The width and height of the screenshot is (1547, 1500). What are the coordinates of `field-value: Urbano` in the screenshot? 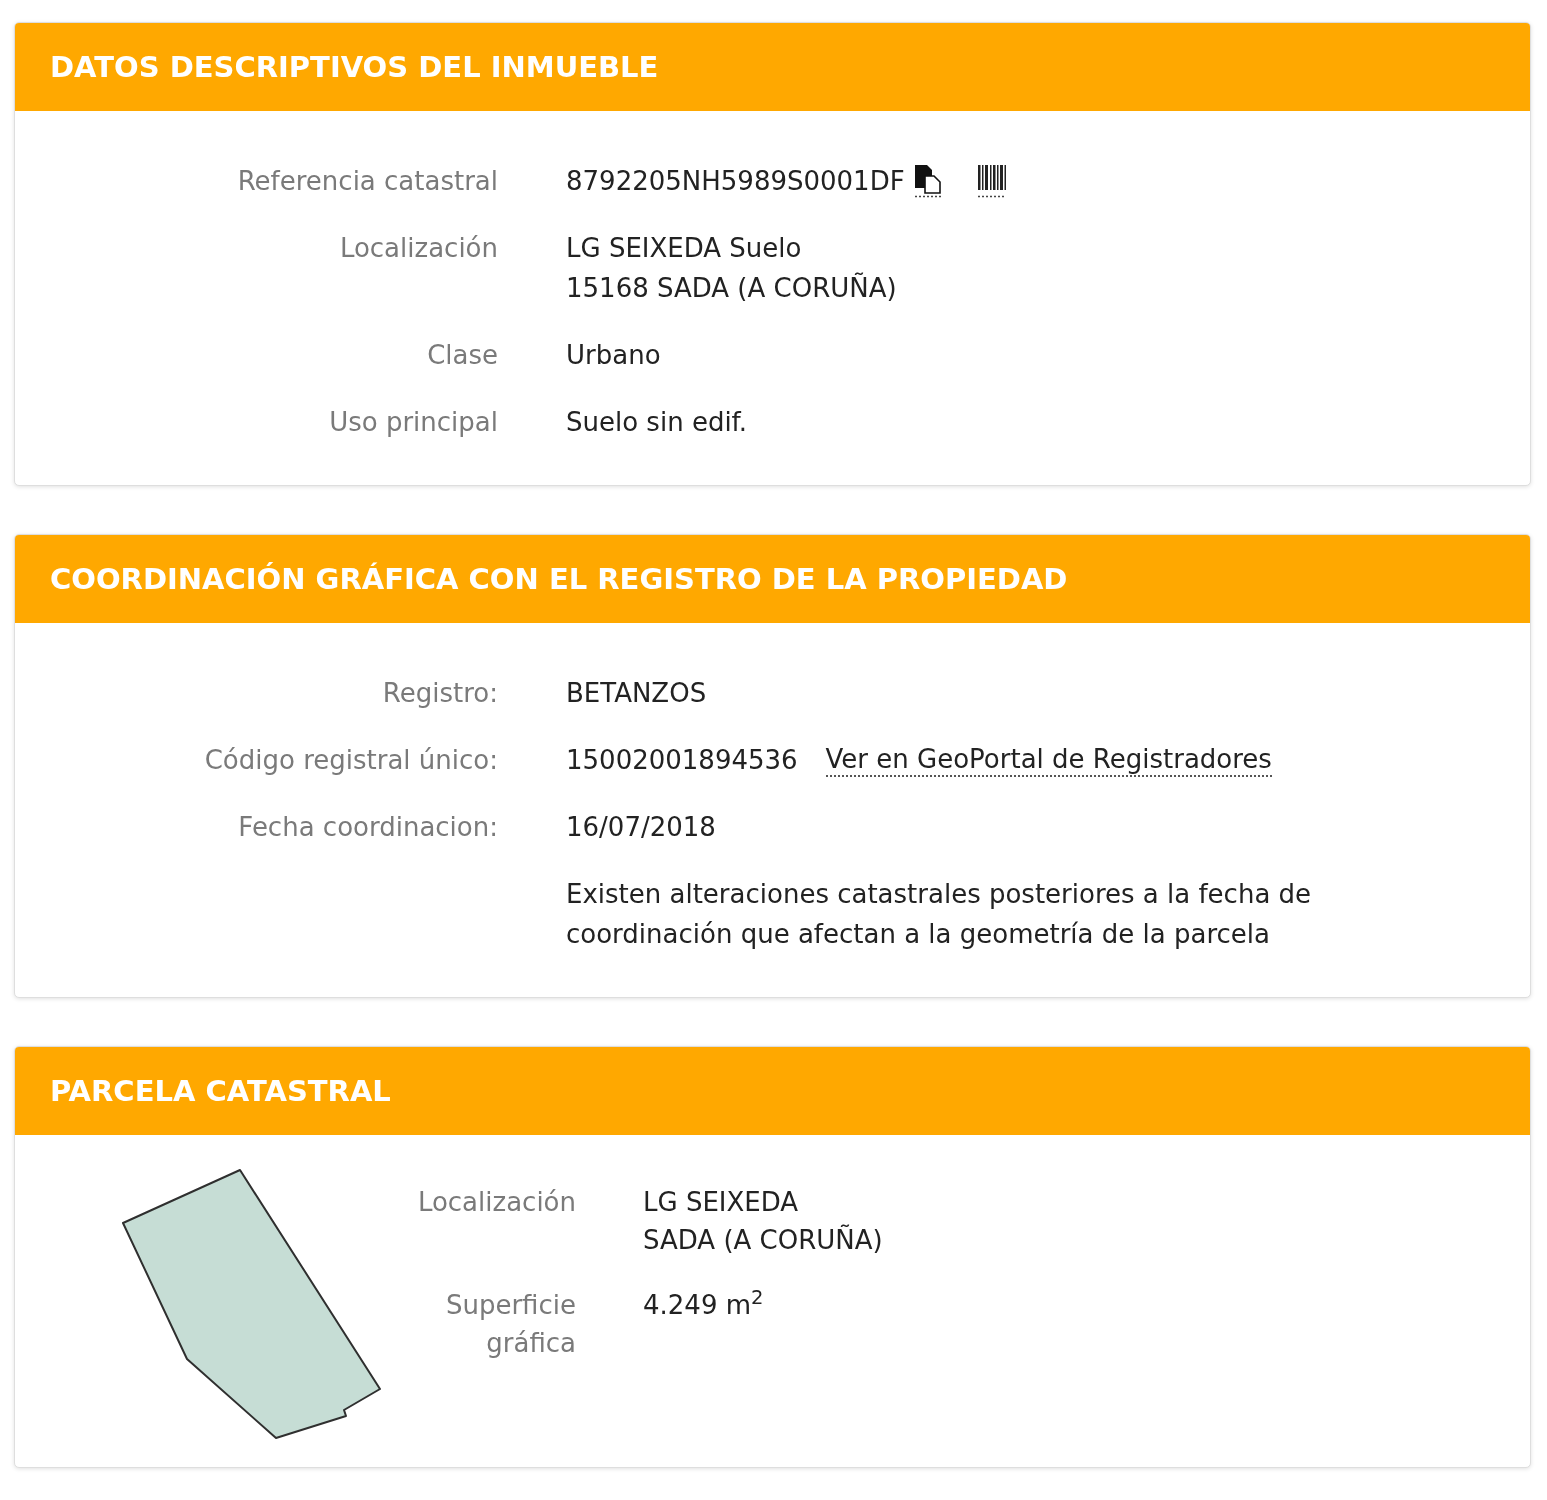 It's located at (613, 355).